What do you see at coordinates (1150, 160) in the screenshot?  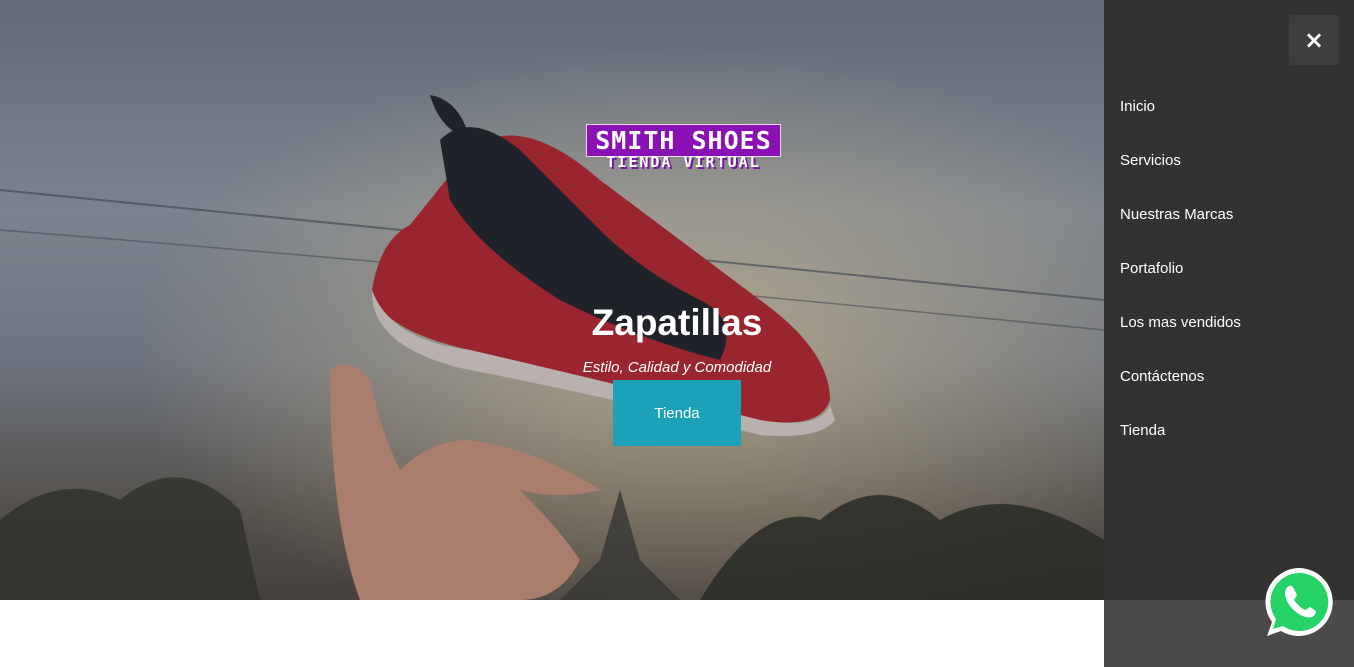 I see `sidebar-item-servicios: Servicios` at bounding box center [1150, 160].